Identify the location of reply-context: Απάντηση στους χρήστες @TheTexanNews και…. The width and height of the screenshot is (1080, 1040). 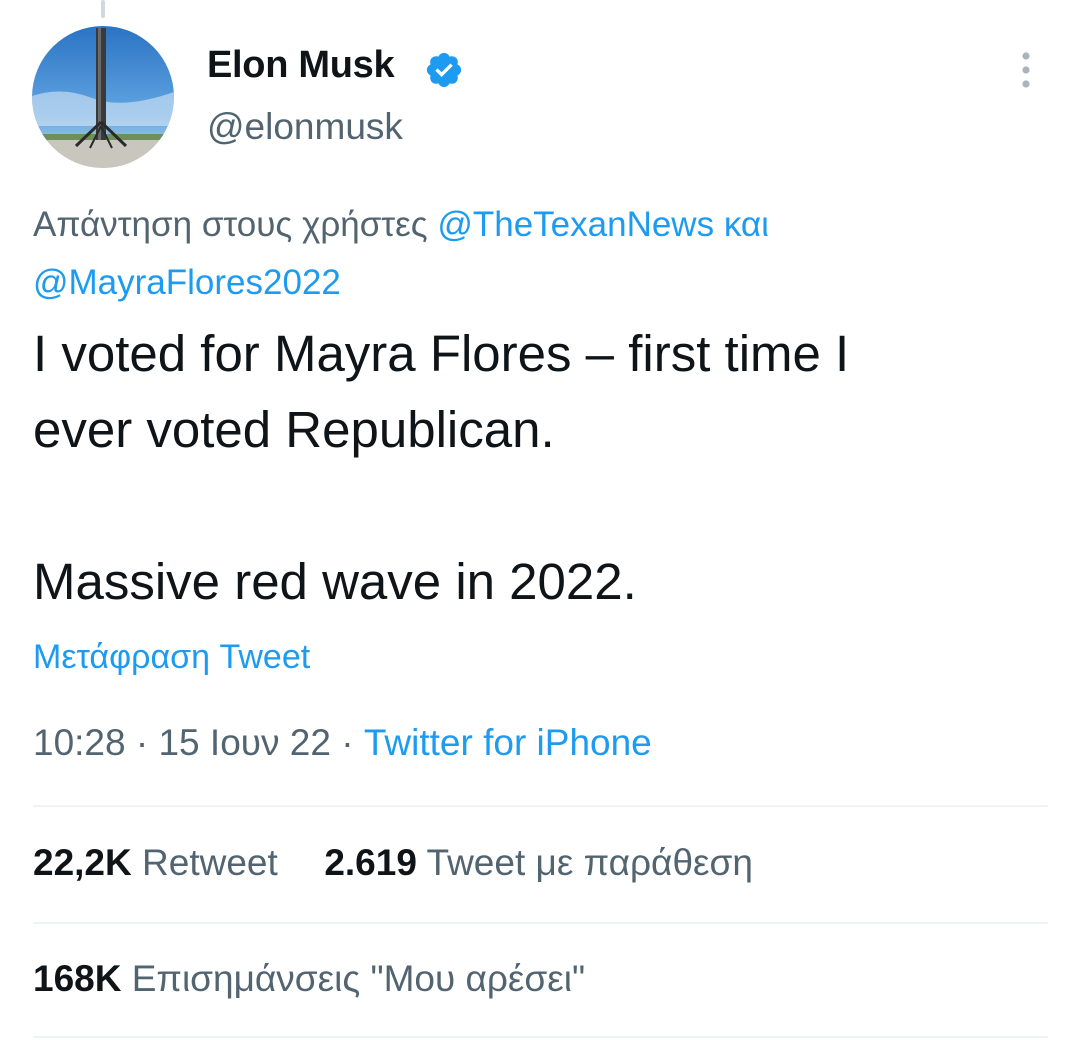
(533, 254).